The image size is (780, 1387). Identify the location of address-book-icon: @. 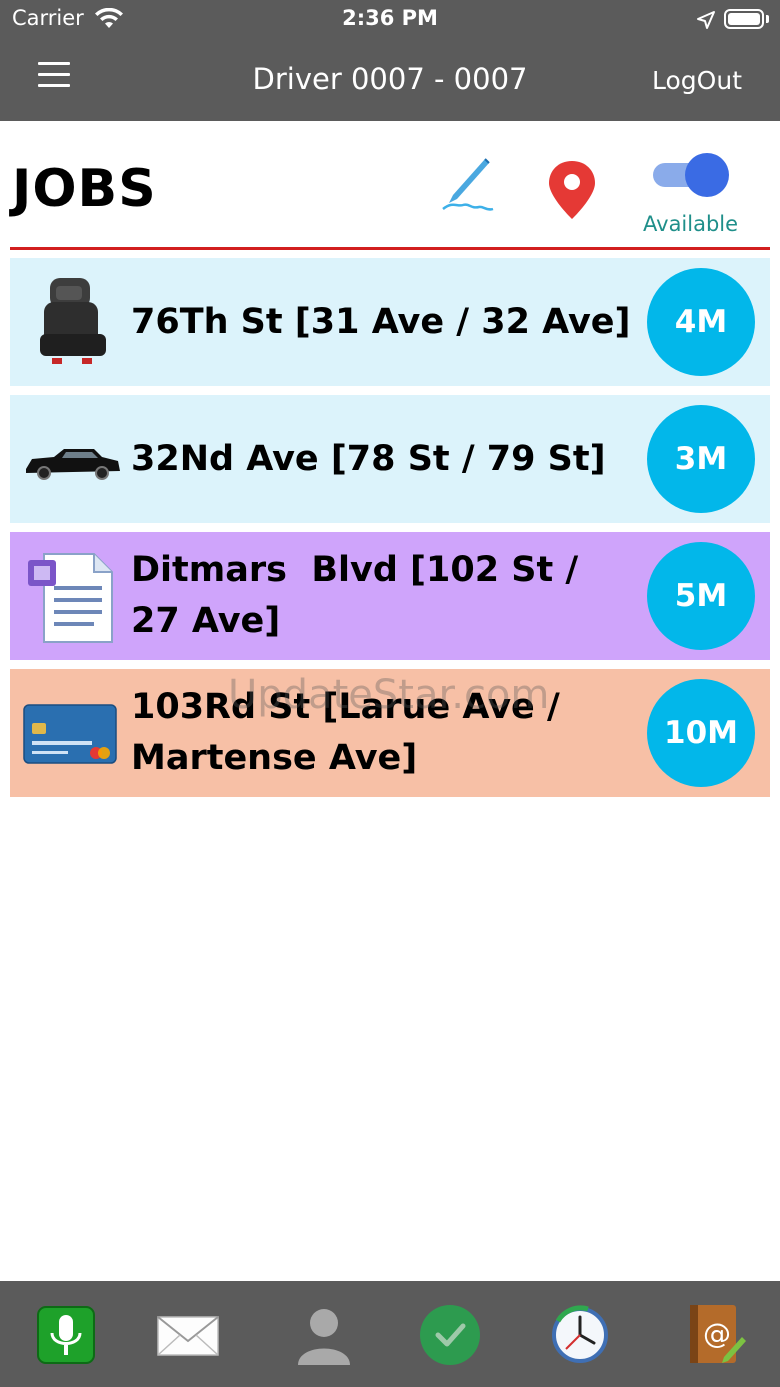
(716, 1335).